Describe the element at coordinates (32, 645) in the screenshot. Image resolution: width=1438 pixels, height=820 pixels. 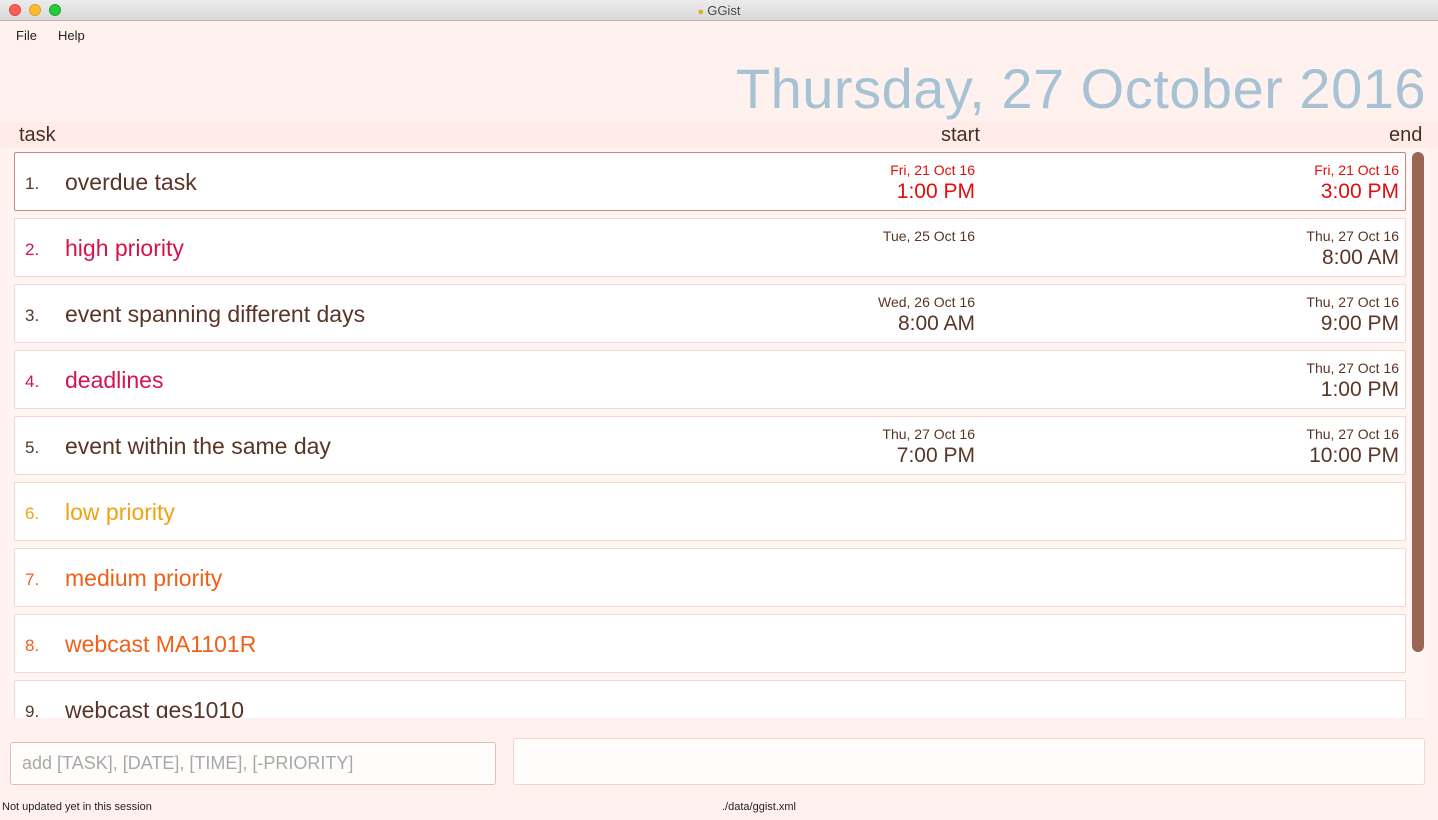
I see `task-index: 8.` at that location.